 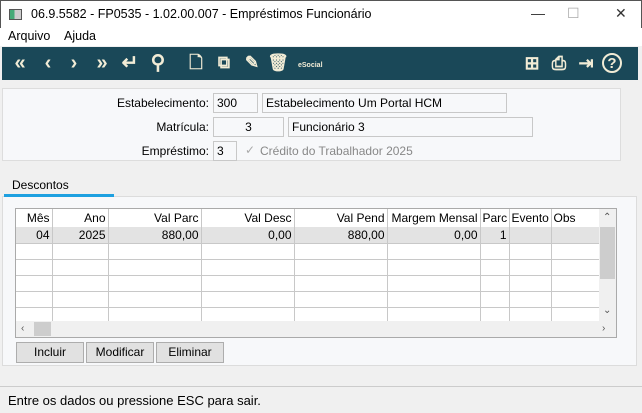 I want to click on help-icon: ?, so click(x=612, y=63).